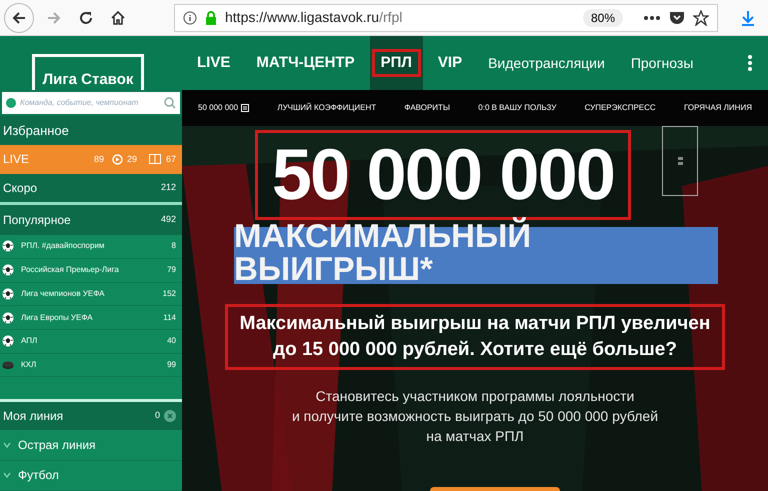 This screenshot has width=768, height=491. Describe the element at coordinates (54, 18) in the screenshot. I see `forward-icon` at that location.